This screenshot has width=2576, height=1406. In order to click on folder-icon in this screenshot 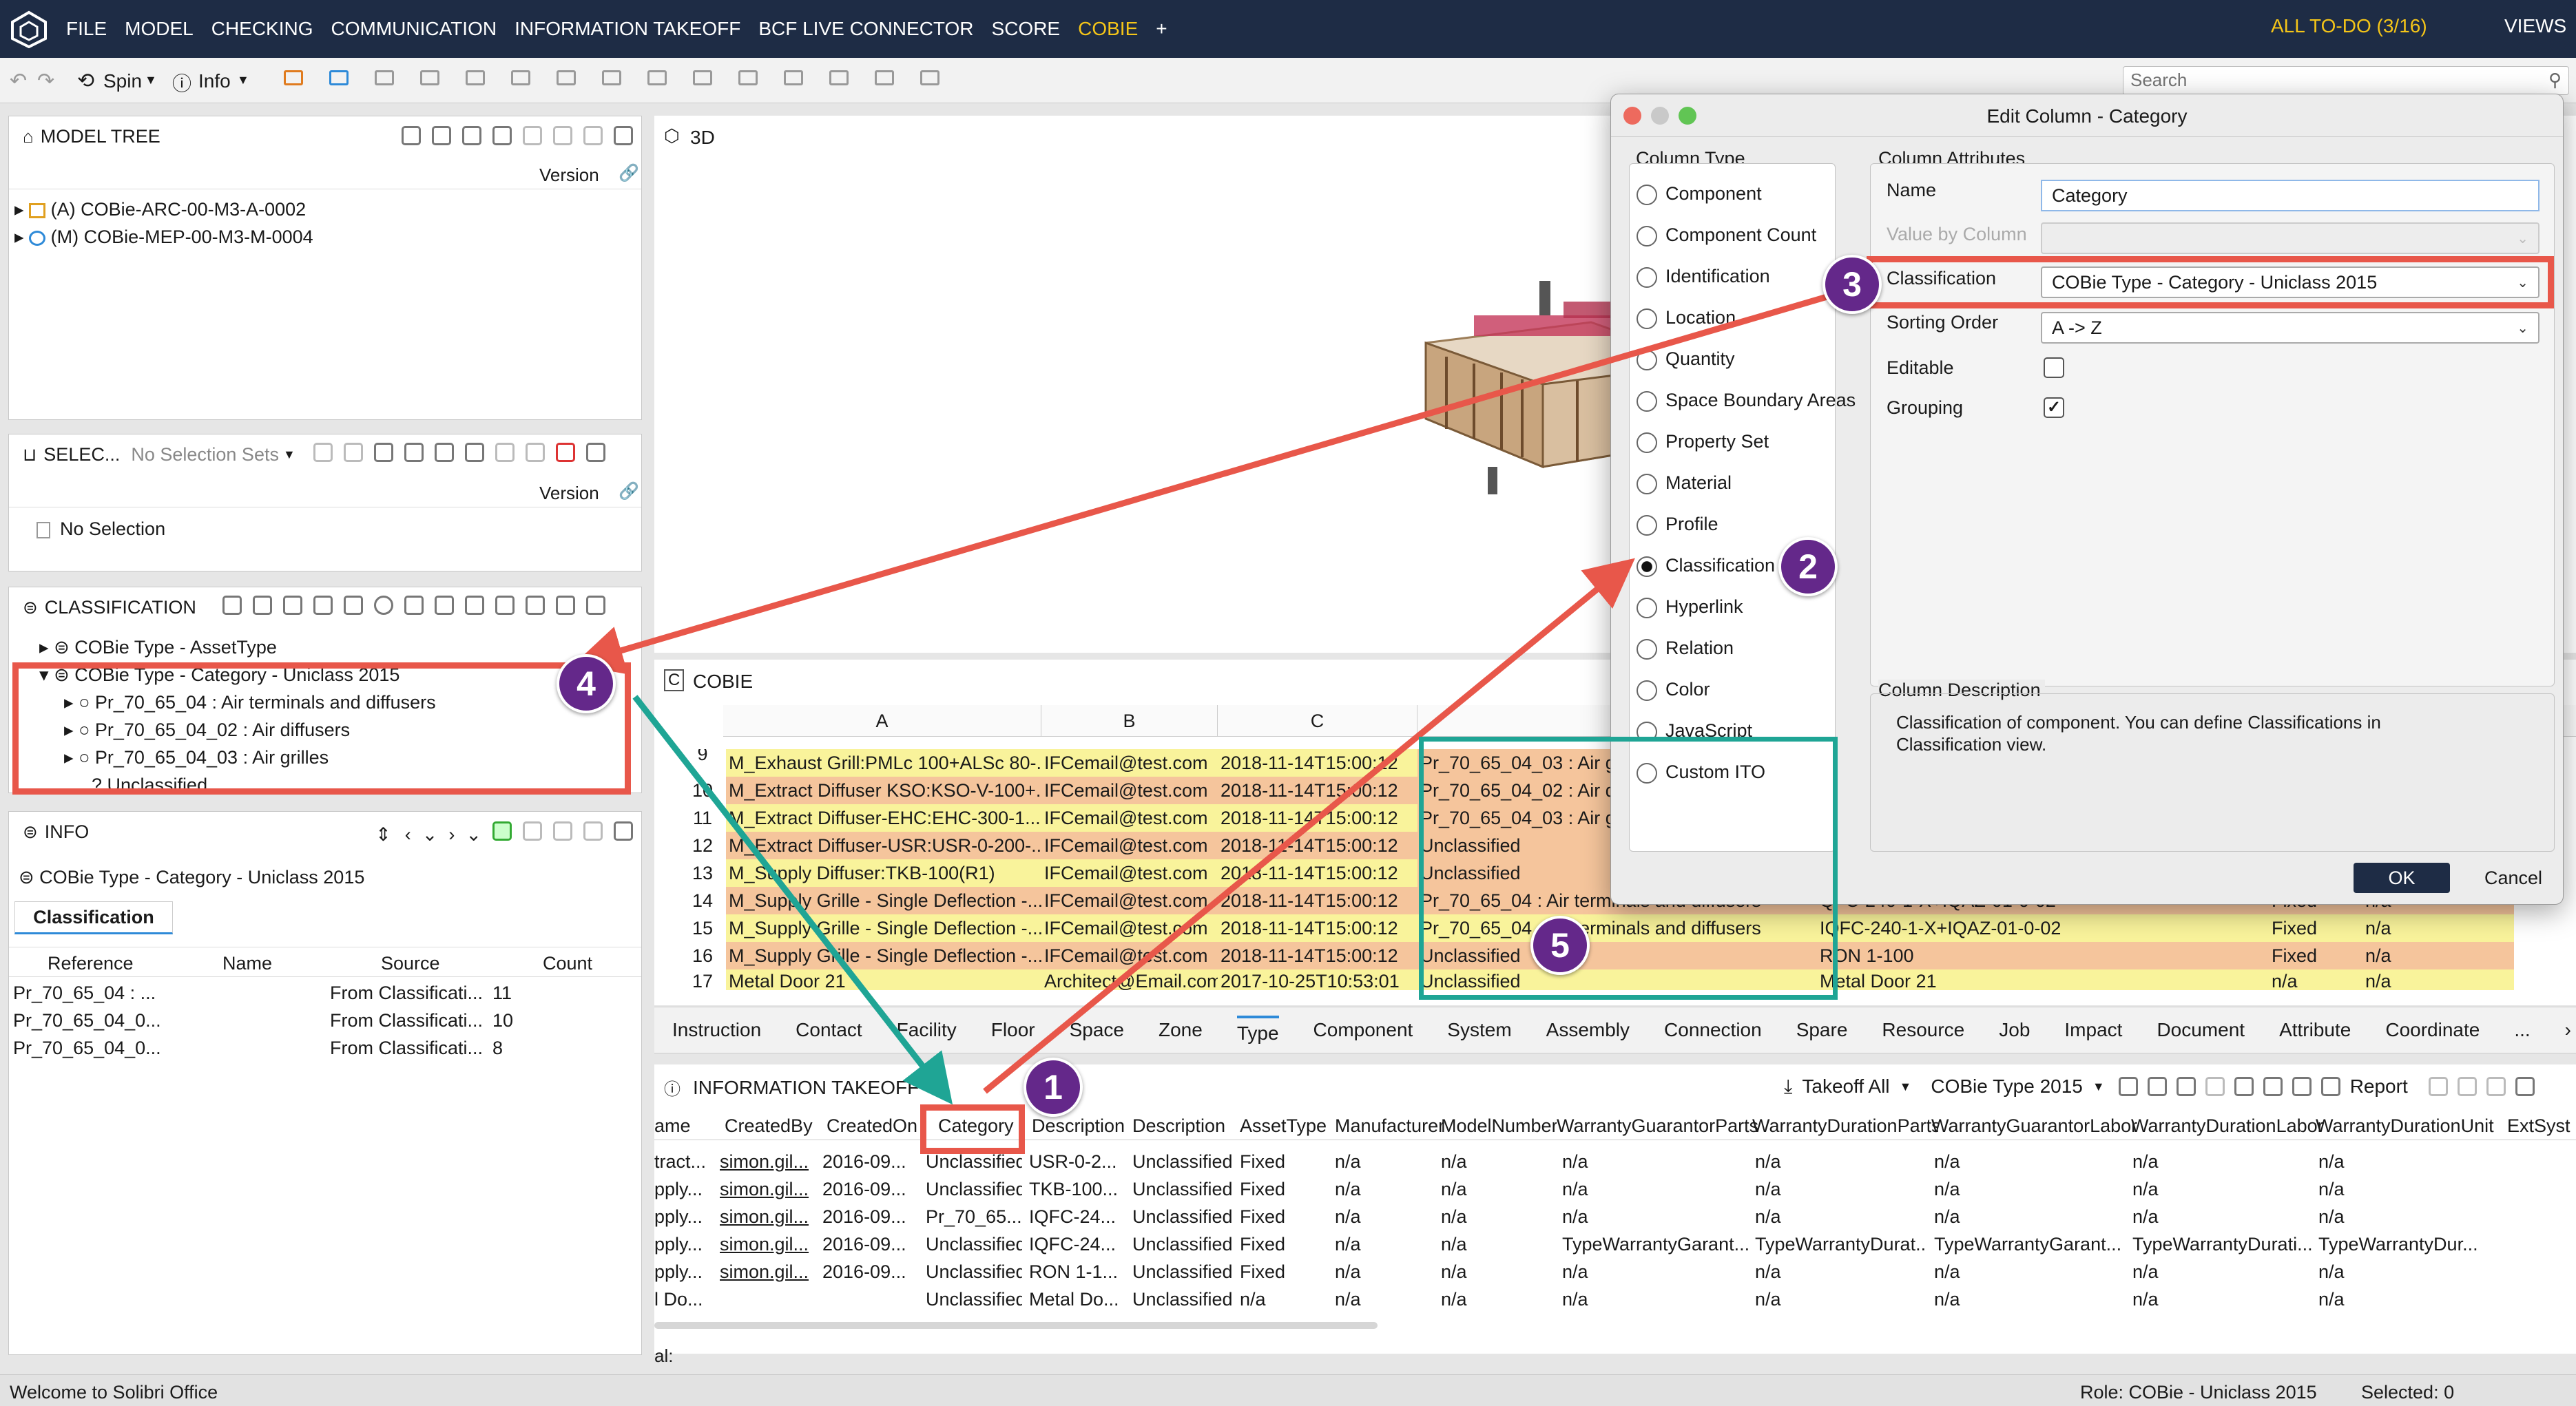, I will do `click(353, 605)`.